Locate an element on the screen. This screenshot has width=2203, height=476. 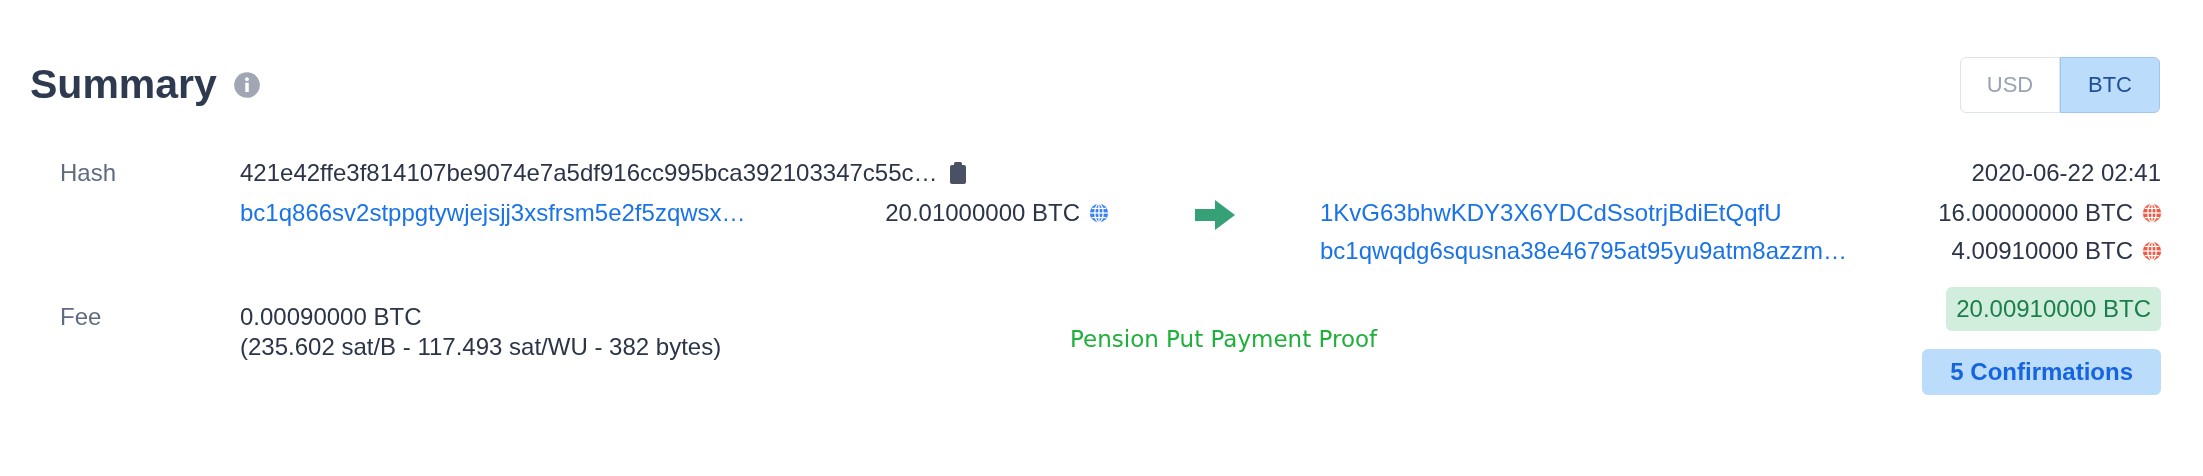
confirmations-badge: 5 Confirmations is located at coordinates (2041, 371).